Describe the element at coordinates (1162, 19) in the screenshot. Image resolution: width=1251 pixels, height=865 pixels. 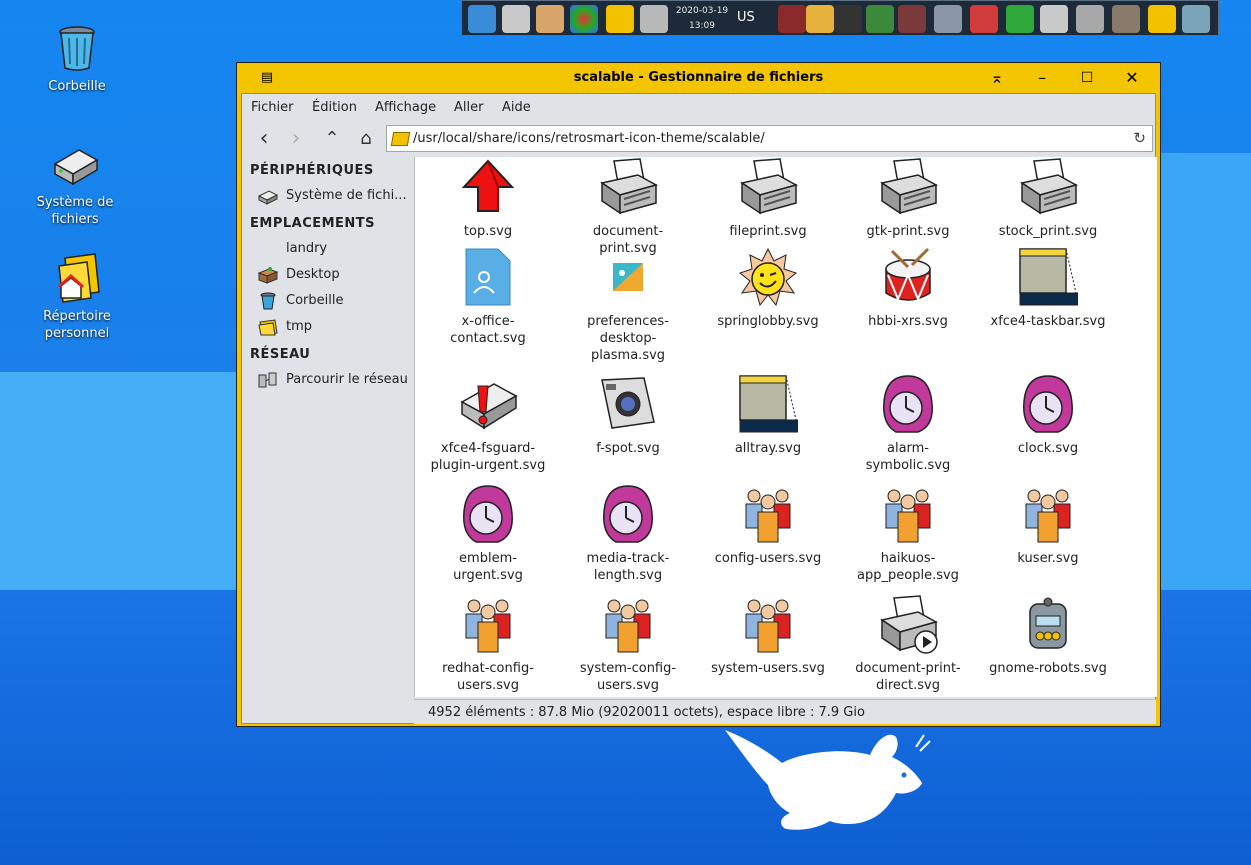
I see `folder-active-icon` at that location.